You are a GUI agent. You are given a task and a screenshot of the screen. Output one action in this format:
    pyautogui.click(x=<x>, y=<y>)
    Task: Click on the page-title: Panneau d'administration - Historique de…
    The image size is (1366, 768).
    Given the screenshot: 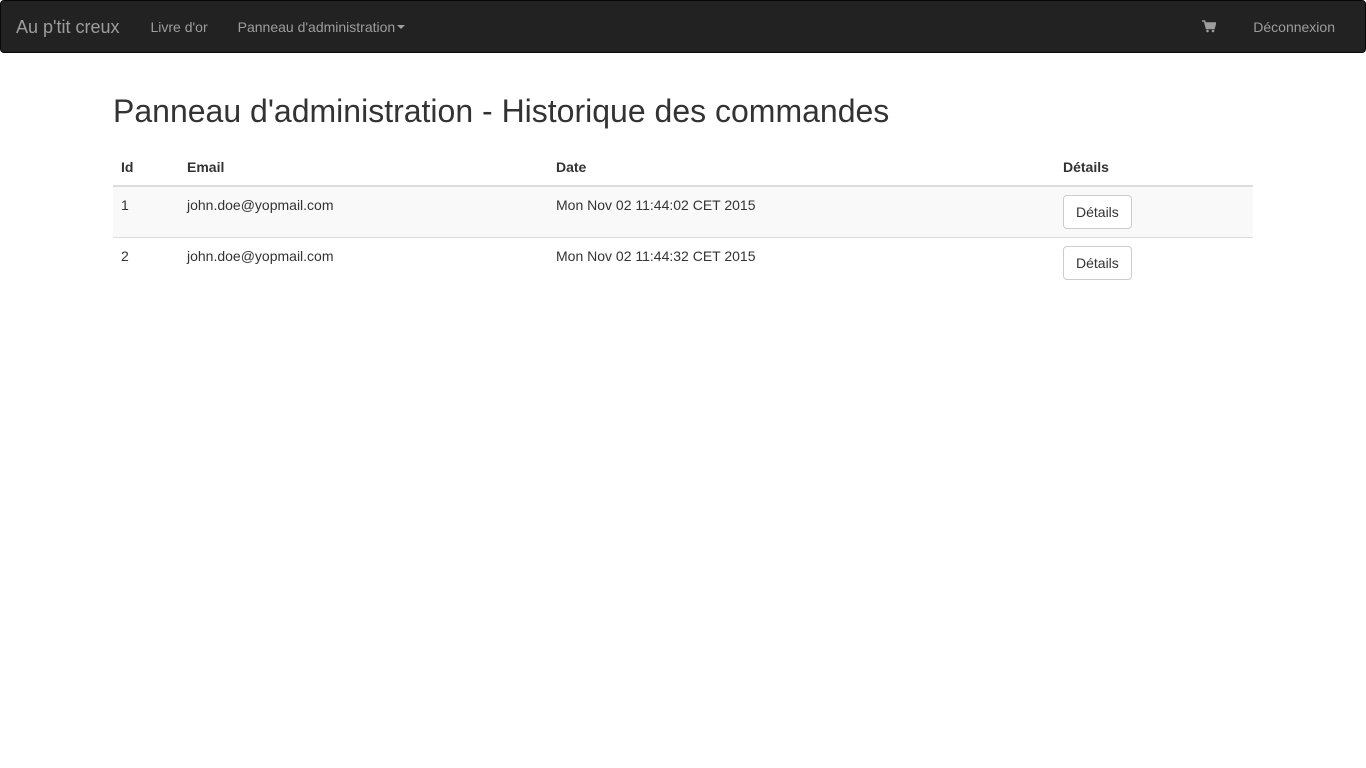 What is the action you would take?
    pyautogui.click(x=501, y=111)
    